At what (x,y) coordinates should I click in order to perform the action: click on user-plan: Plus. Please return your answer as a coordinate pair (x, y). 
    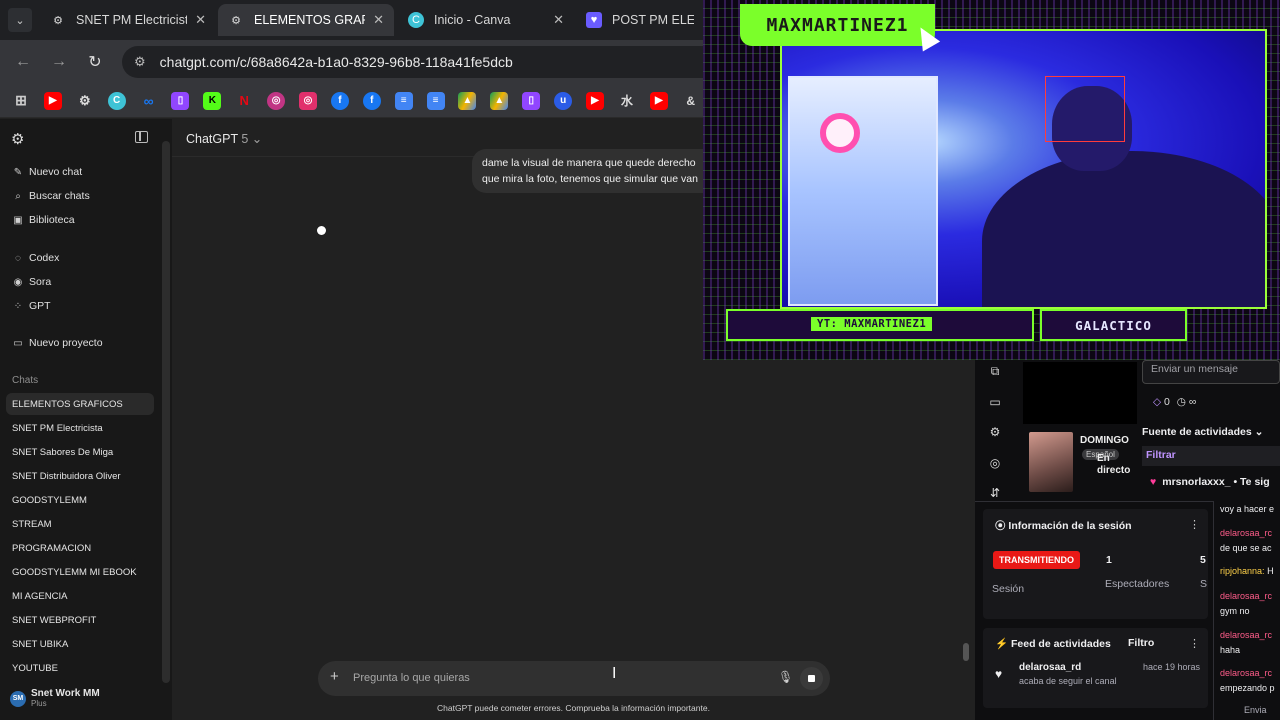
    Looking at the image, I should click on (39, 703).